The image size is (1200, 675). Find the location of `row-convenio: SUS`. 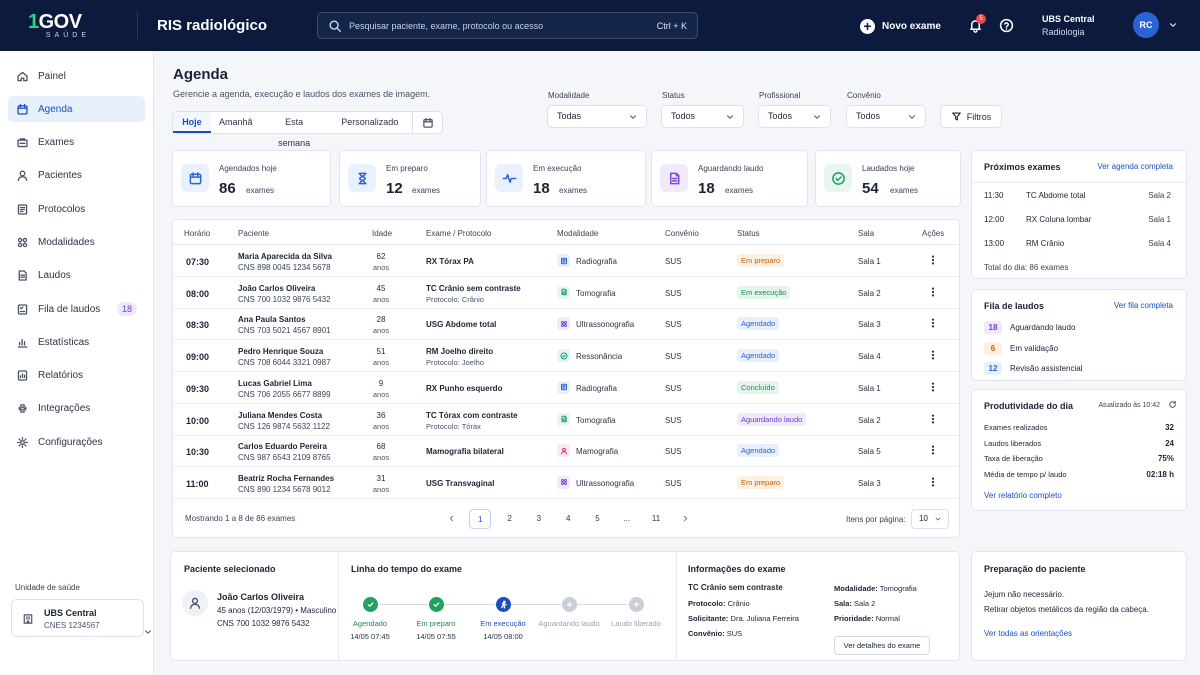

row-convenio: SUS is located at coordinates (673, 388).